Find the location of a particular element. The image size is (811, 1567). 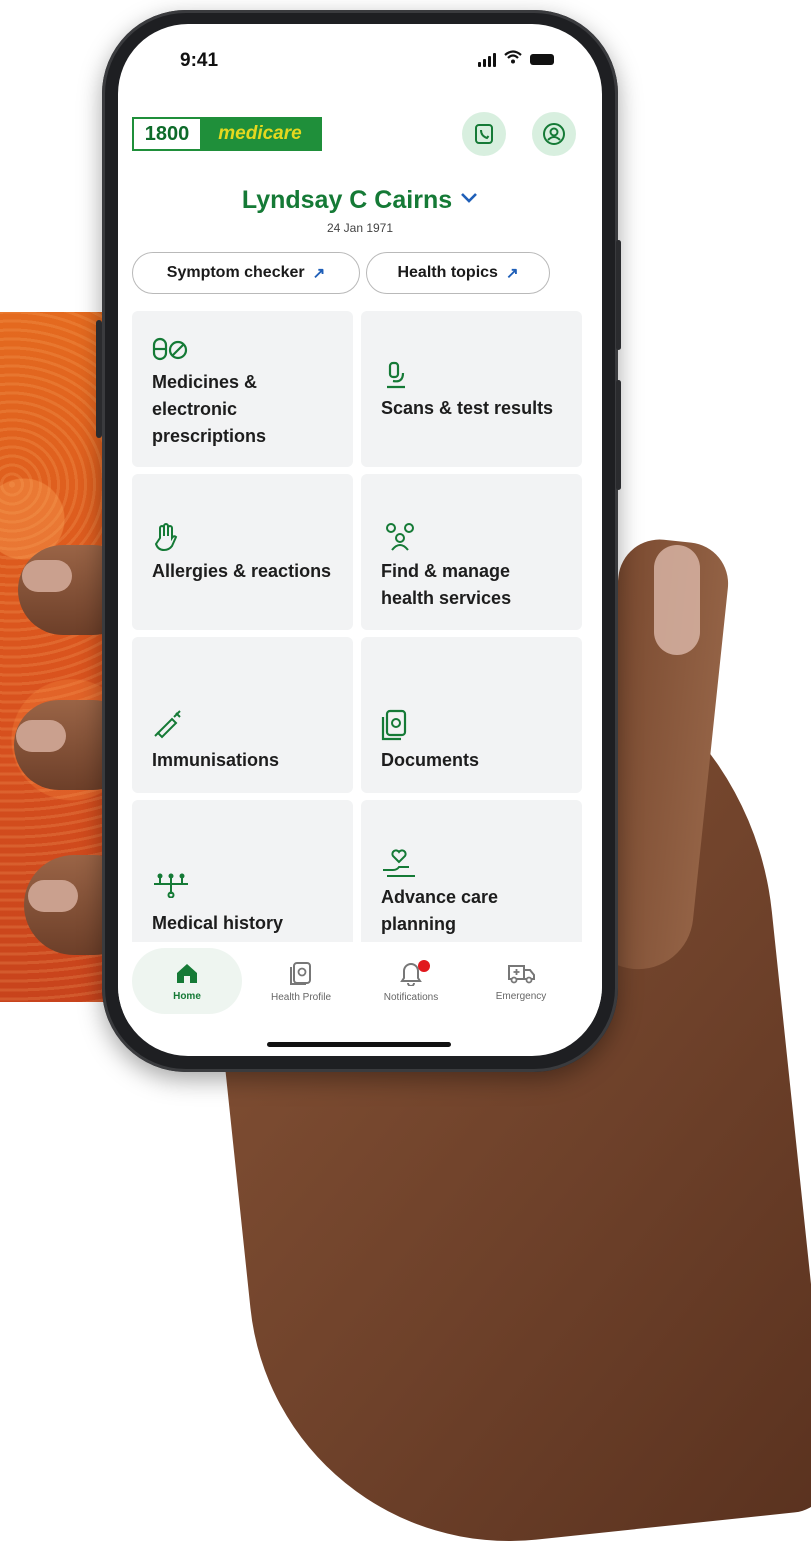

tile-medicines: Medicines & electronic prescriptions is located at coordinates (242, 389).